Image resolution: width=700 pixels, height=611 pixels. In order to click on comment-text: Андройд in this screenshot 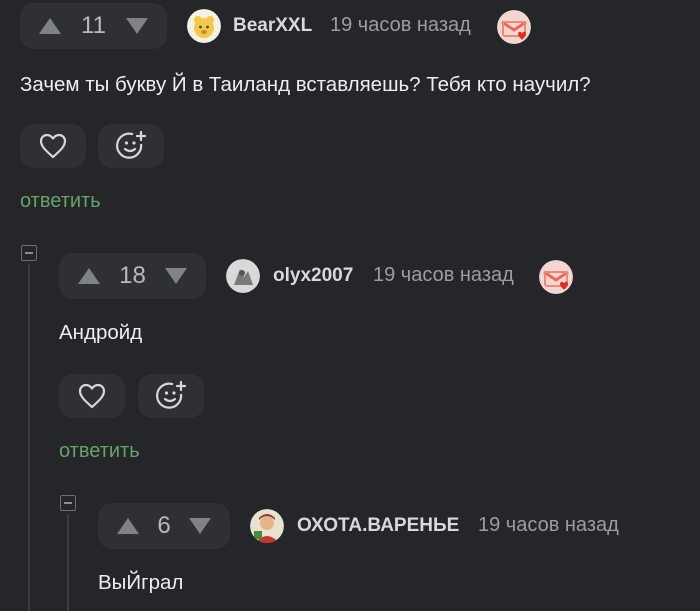, I will do `click(101, 332)`.